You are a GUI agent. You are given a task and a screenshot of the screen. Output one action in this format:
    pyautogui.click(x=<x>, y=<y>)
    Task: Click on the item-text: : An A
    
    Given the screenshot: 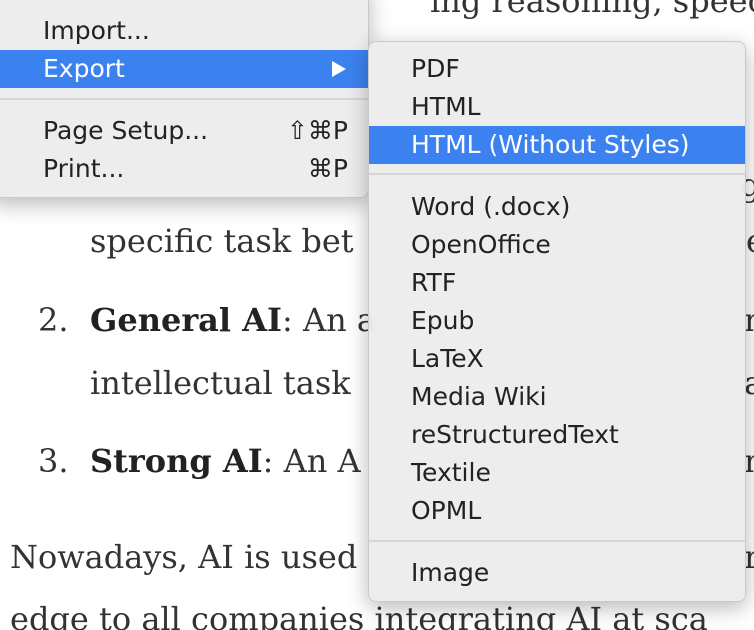 What is the action you would take?
    pyautogui.click(x=311, y=461)
    